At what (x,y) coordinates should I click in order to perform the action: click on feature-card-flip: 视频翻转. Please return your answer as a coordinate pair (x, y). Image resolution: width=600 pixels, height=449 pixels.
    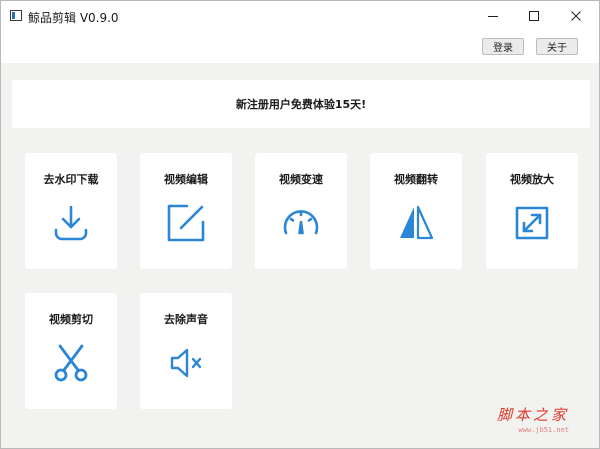
    Looking at the image, I should click on (416, 211).